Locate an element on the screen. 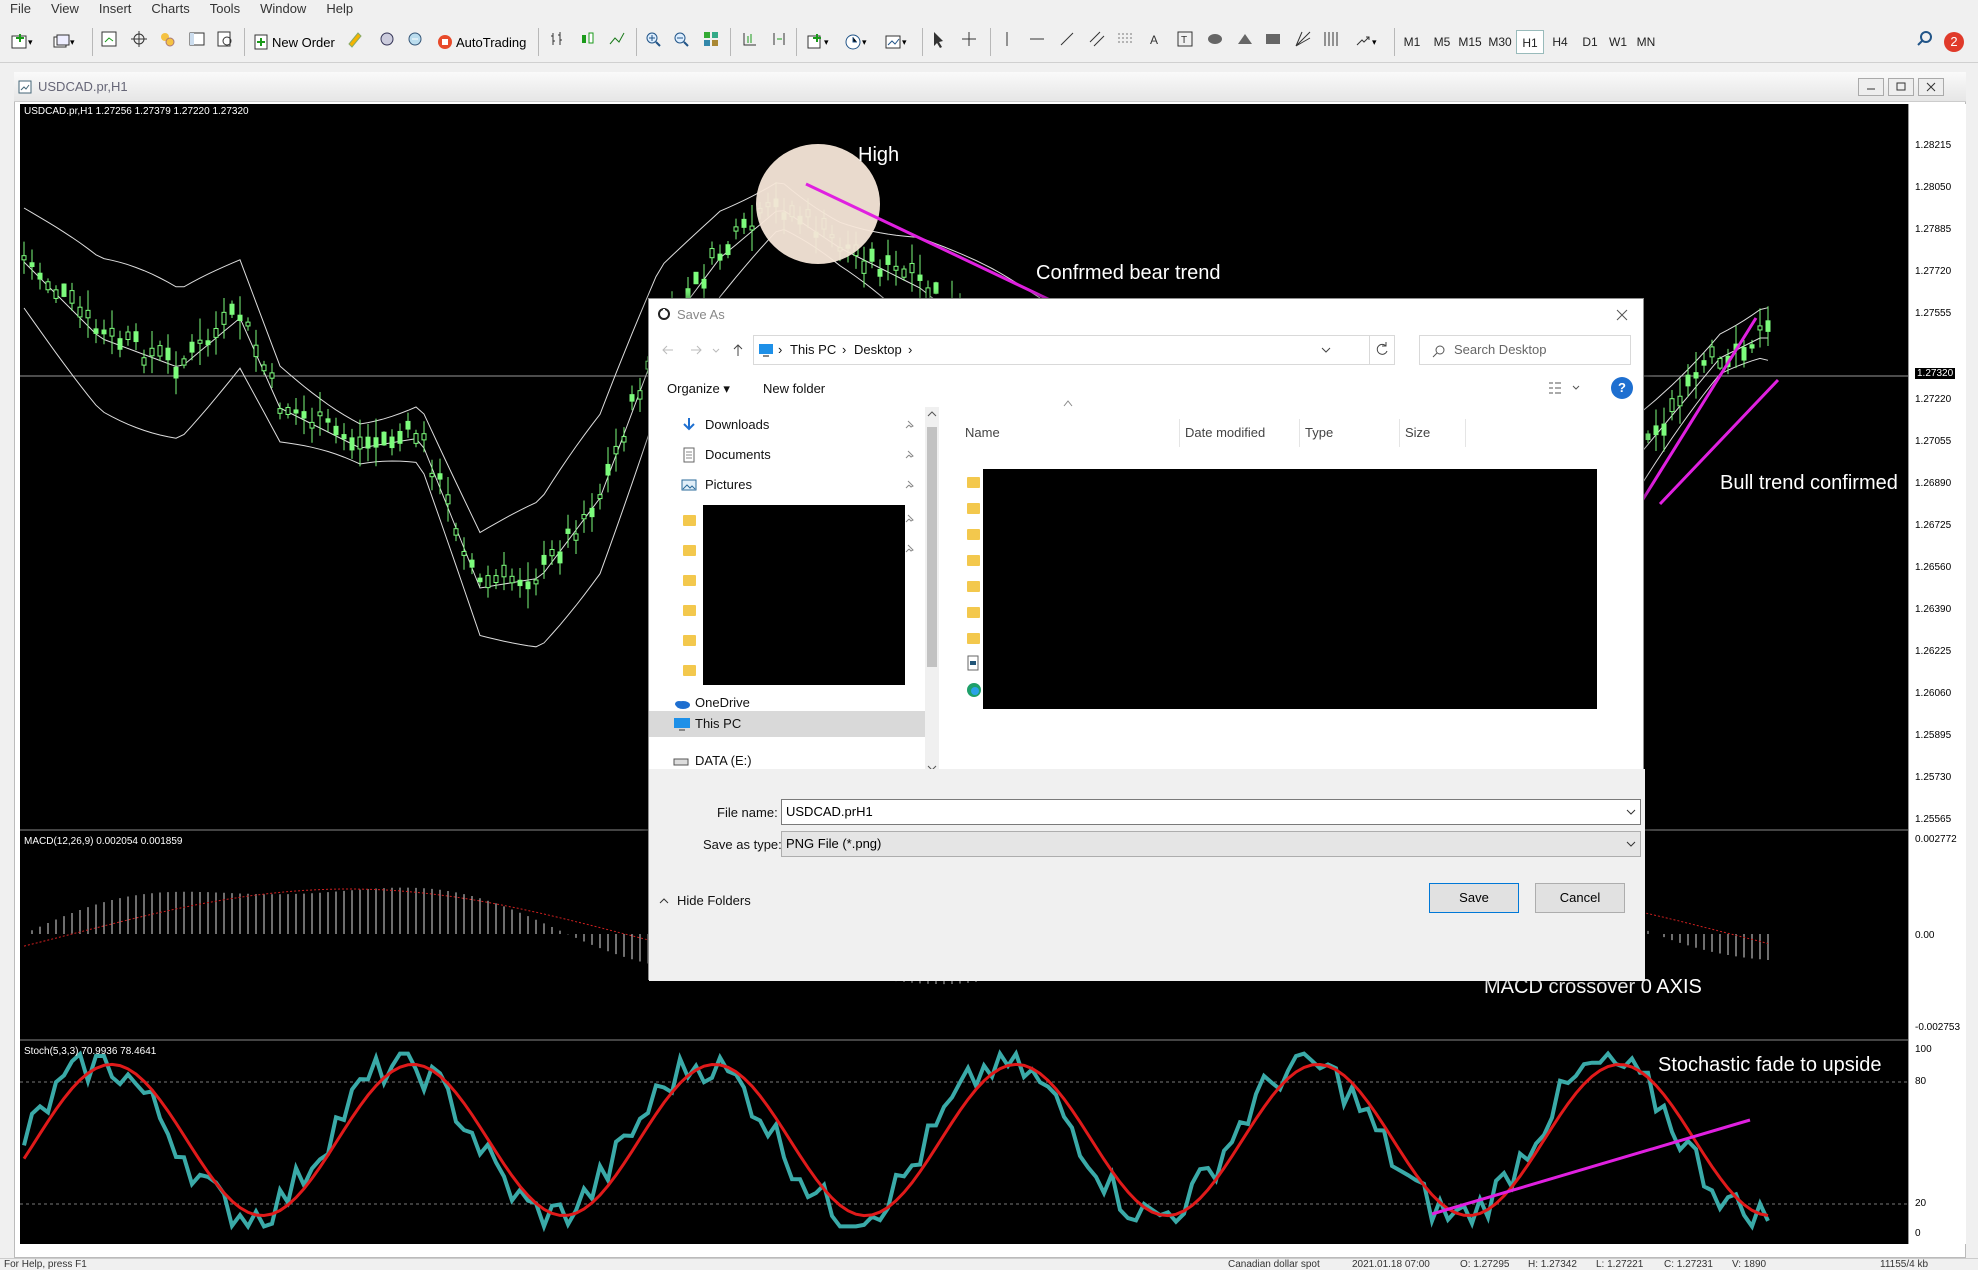  rectangle-icon is located at coordinates (1273, 39).